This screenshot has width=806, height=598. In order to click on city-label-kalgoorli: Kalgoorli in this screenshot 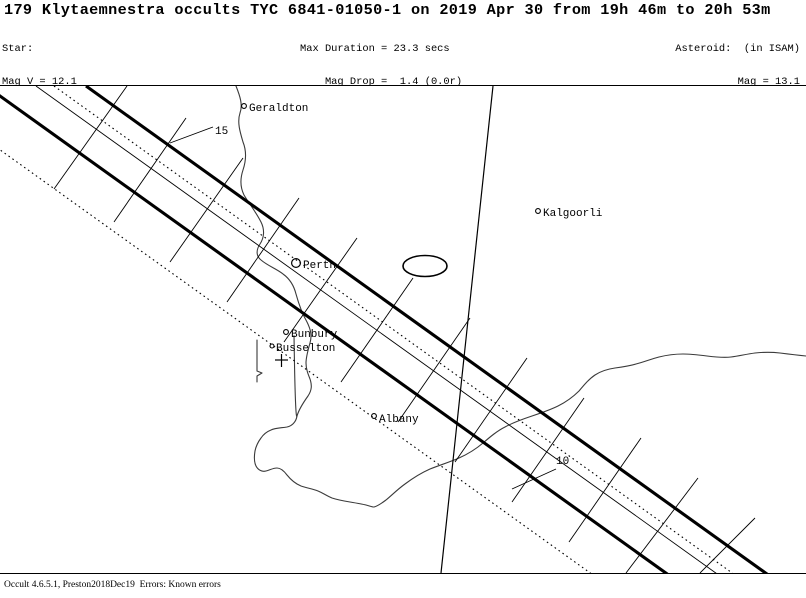, I will do `click(573, 214)`.